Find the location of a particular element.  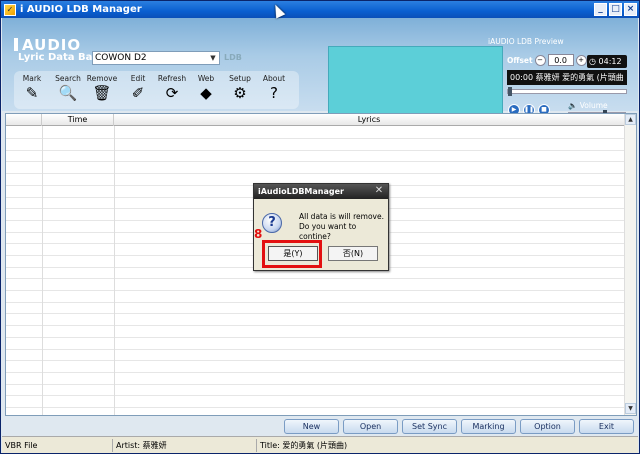

offset-decrease-button: − is located at coordinates (540, 60).